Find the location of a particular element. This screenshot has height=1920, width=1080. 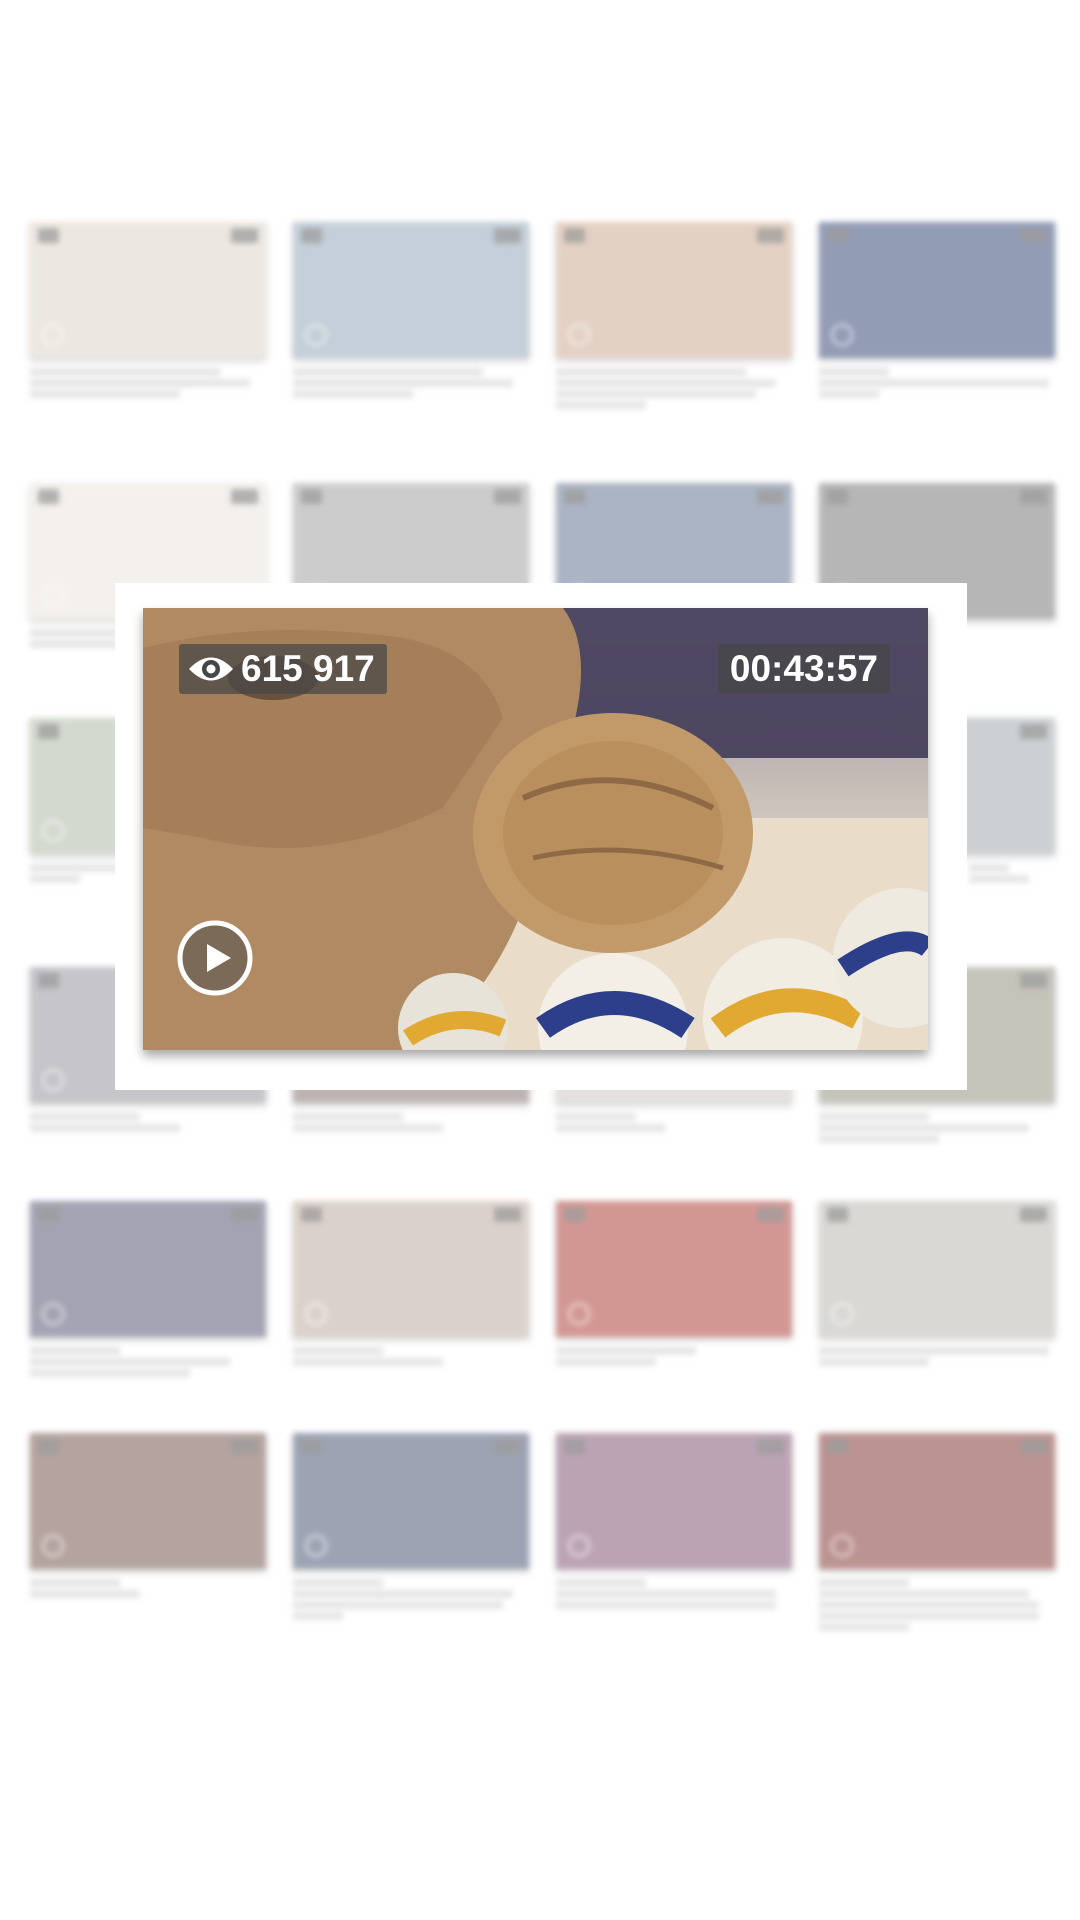

eye-icon is located at coordinates (211, 669).